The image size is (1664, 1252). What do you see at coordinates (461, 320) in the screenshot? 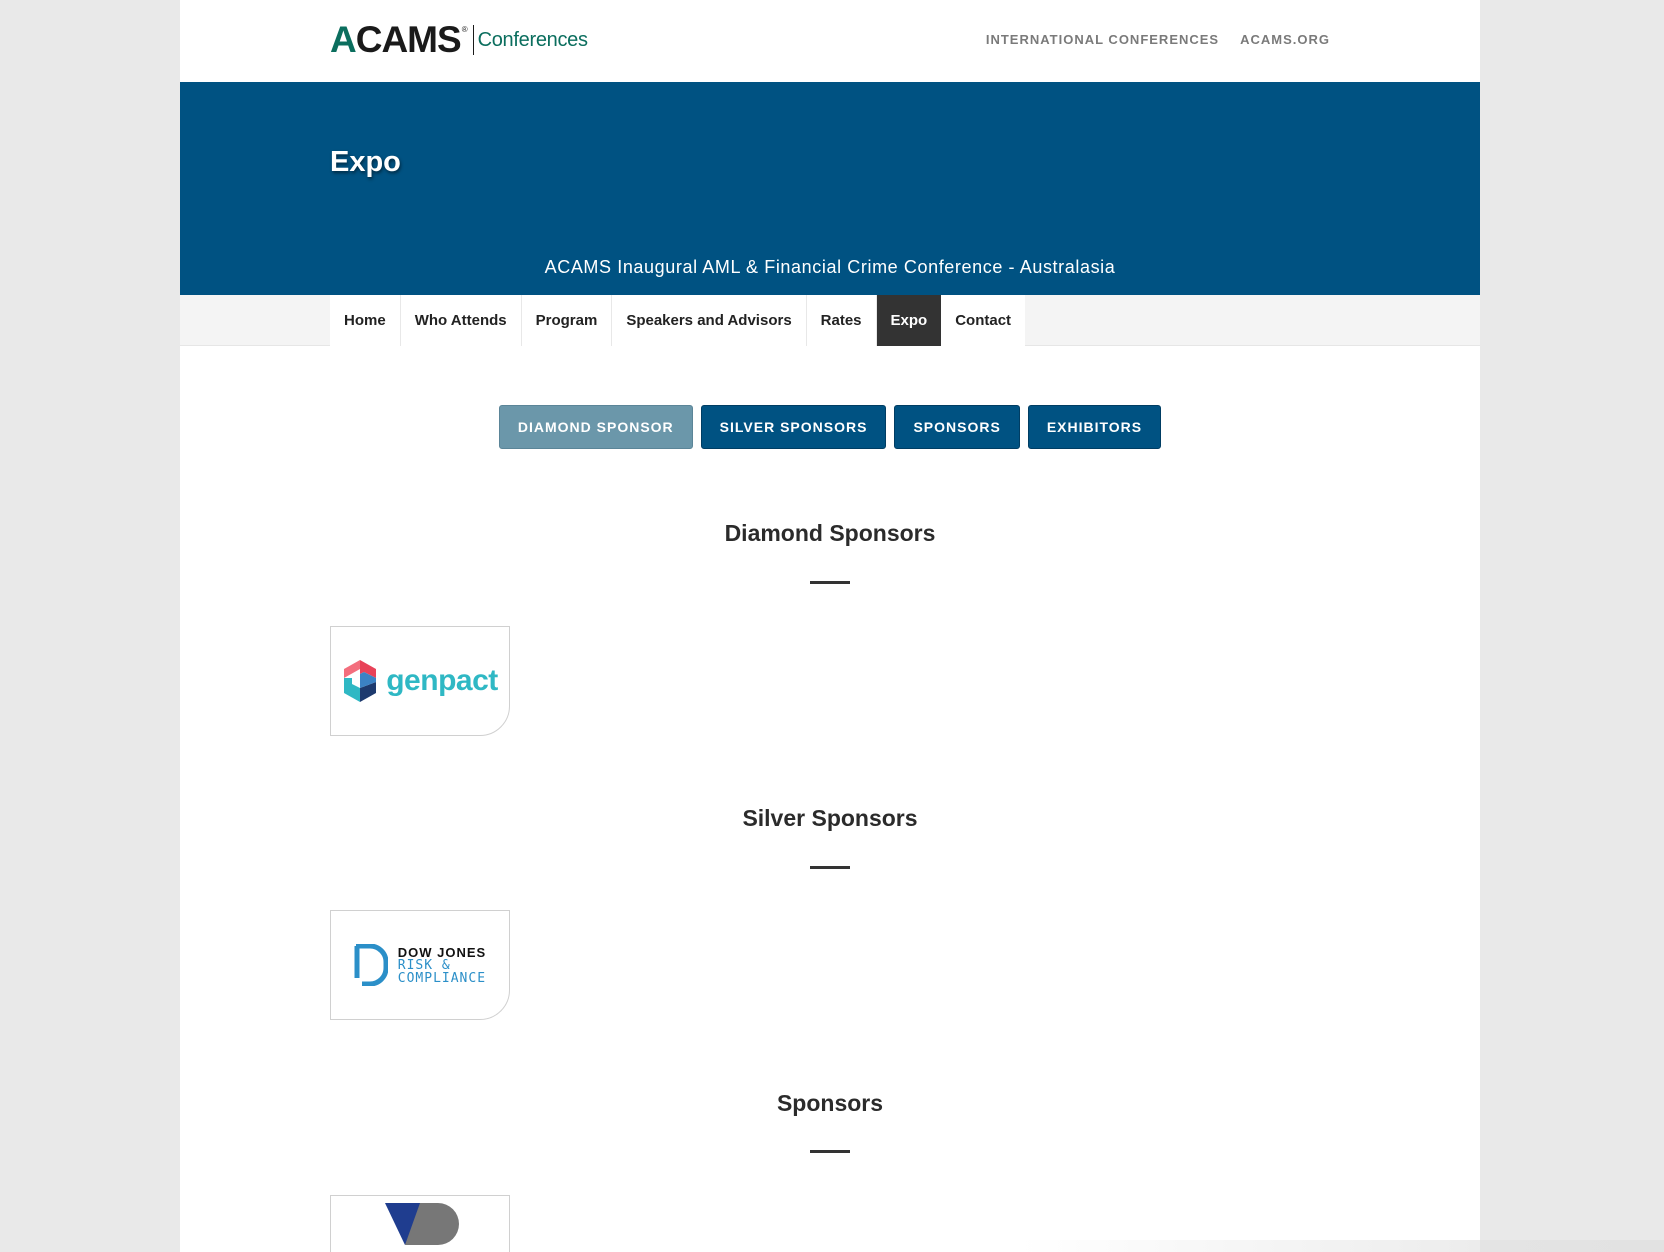
I see `nav-item-who-attends: Who Attends` at bounding box center [461, 320].